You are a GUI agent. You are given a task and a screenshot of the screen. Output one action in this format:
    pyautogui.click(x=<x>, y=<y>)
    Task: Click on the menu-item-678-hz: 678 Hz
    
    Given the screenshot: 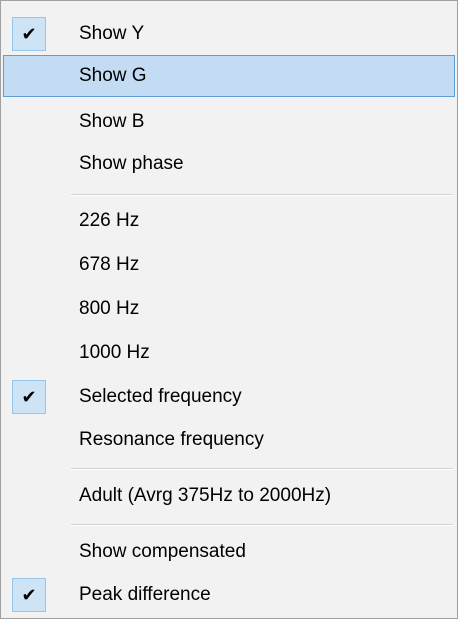 What is the action you would take?
    pyautogui.click(x=229, y=265)
    